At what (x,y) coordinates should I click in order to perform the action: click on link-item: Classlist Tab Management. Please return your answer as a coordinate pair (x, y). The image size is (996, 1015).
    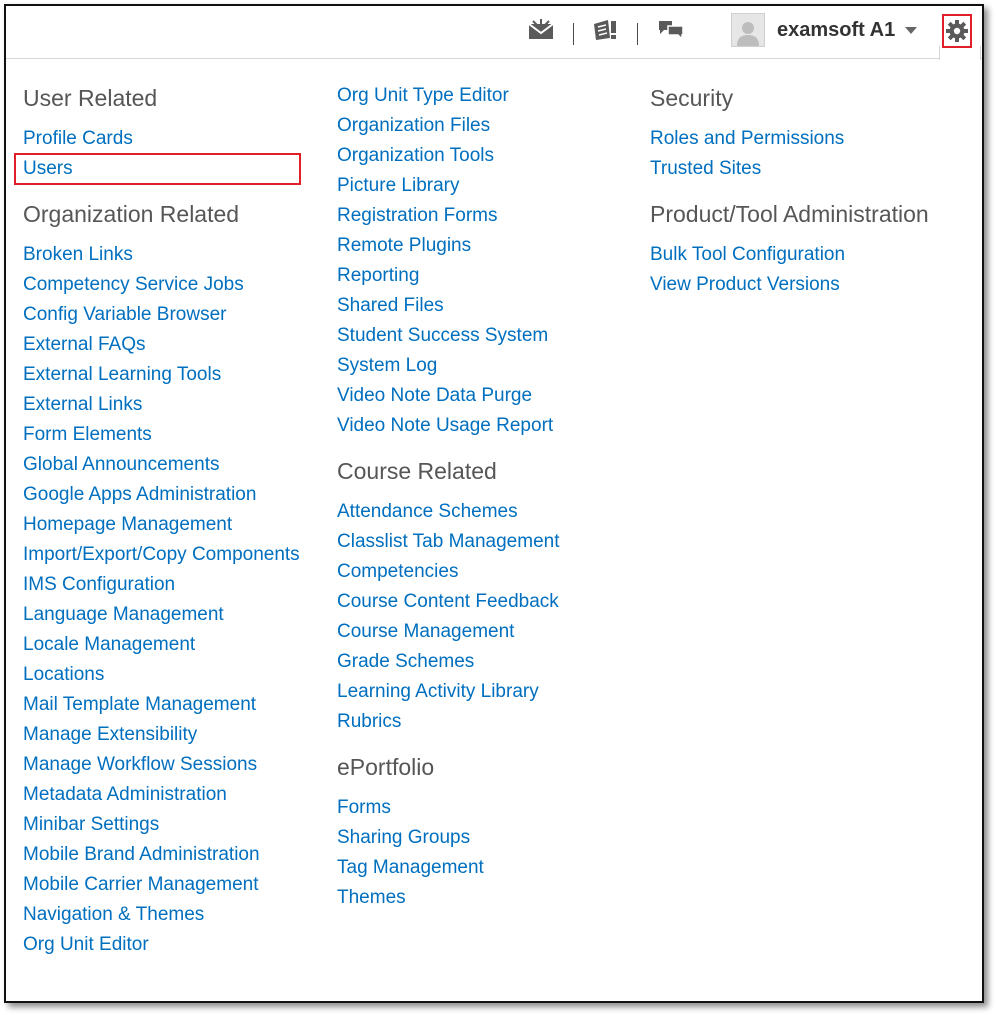
    Looking at the image, I should click on (448, 542).